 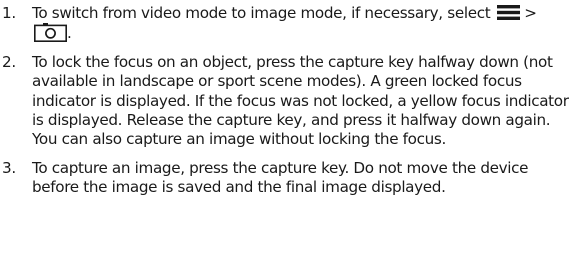 I want to click on step-text-after: ., so click(x=69, y=33).